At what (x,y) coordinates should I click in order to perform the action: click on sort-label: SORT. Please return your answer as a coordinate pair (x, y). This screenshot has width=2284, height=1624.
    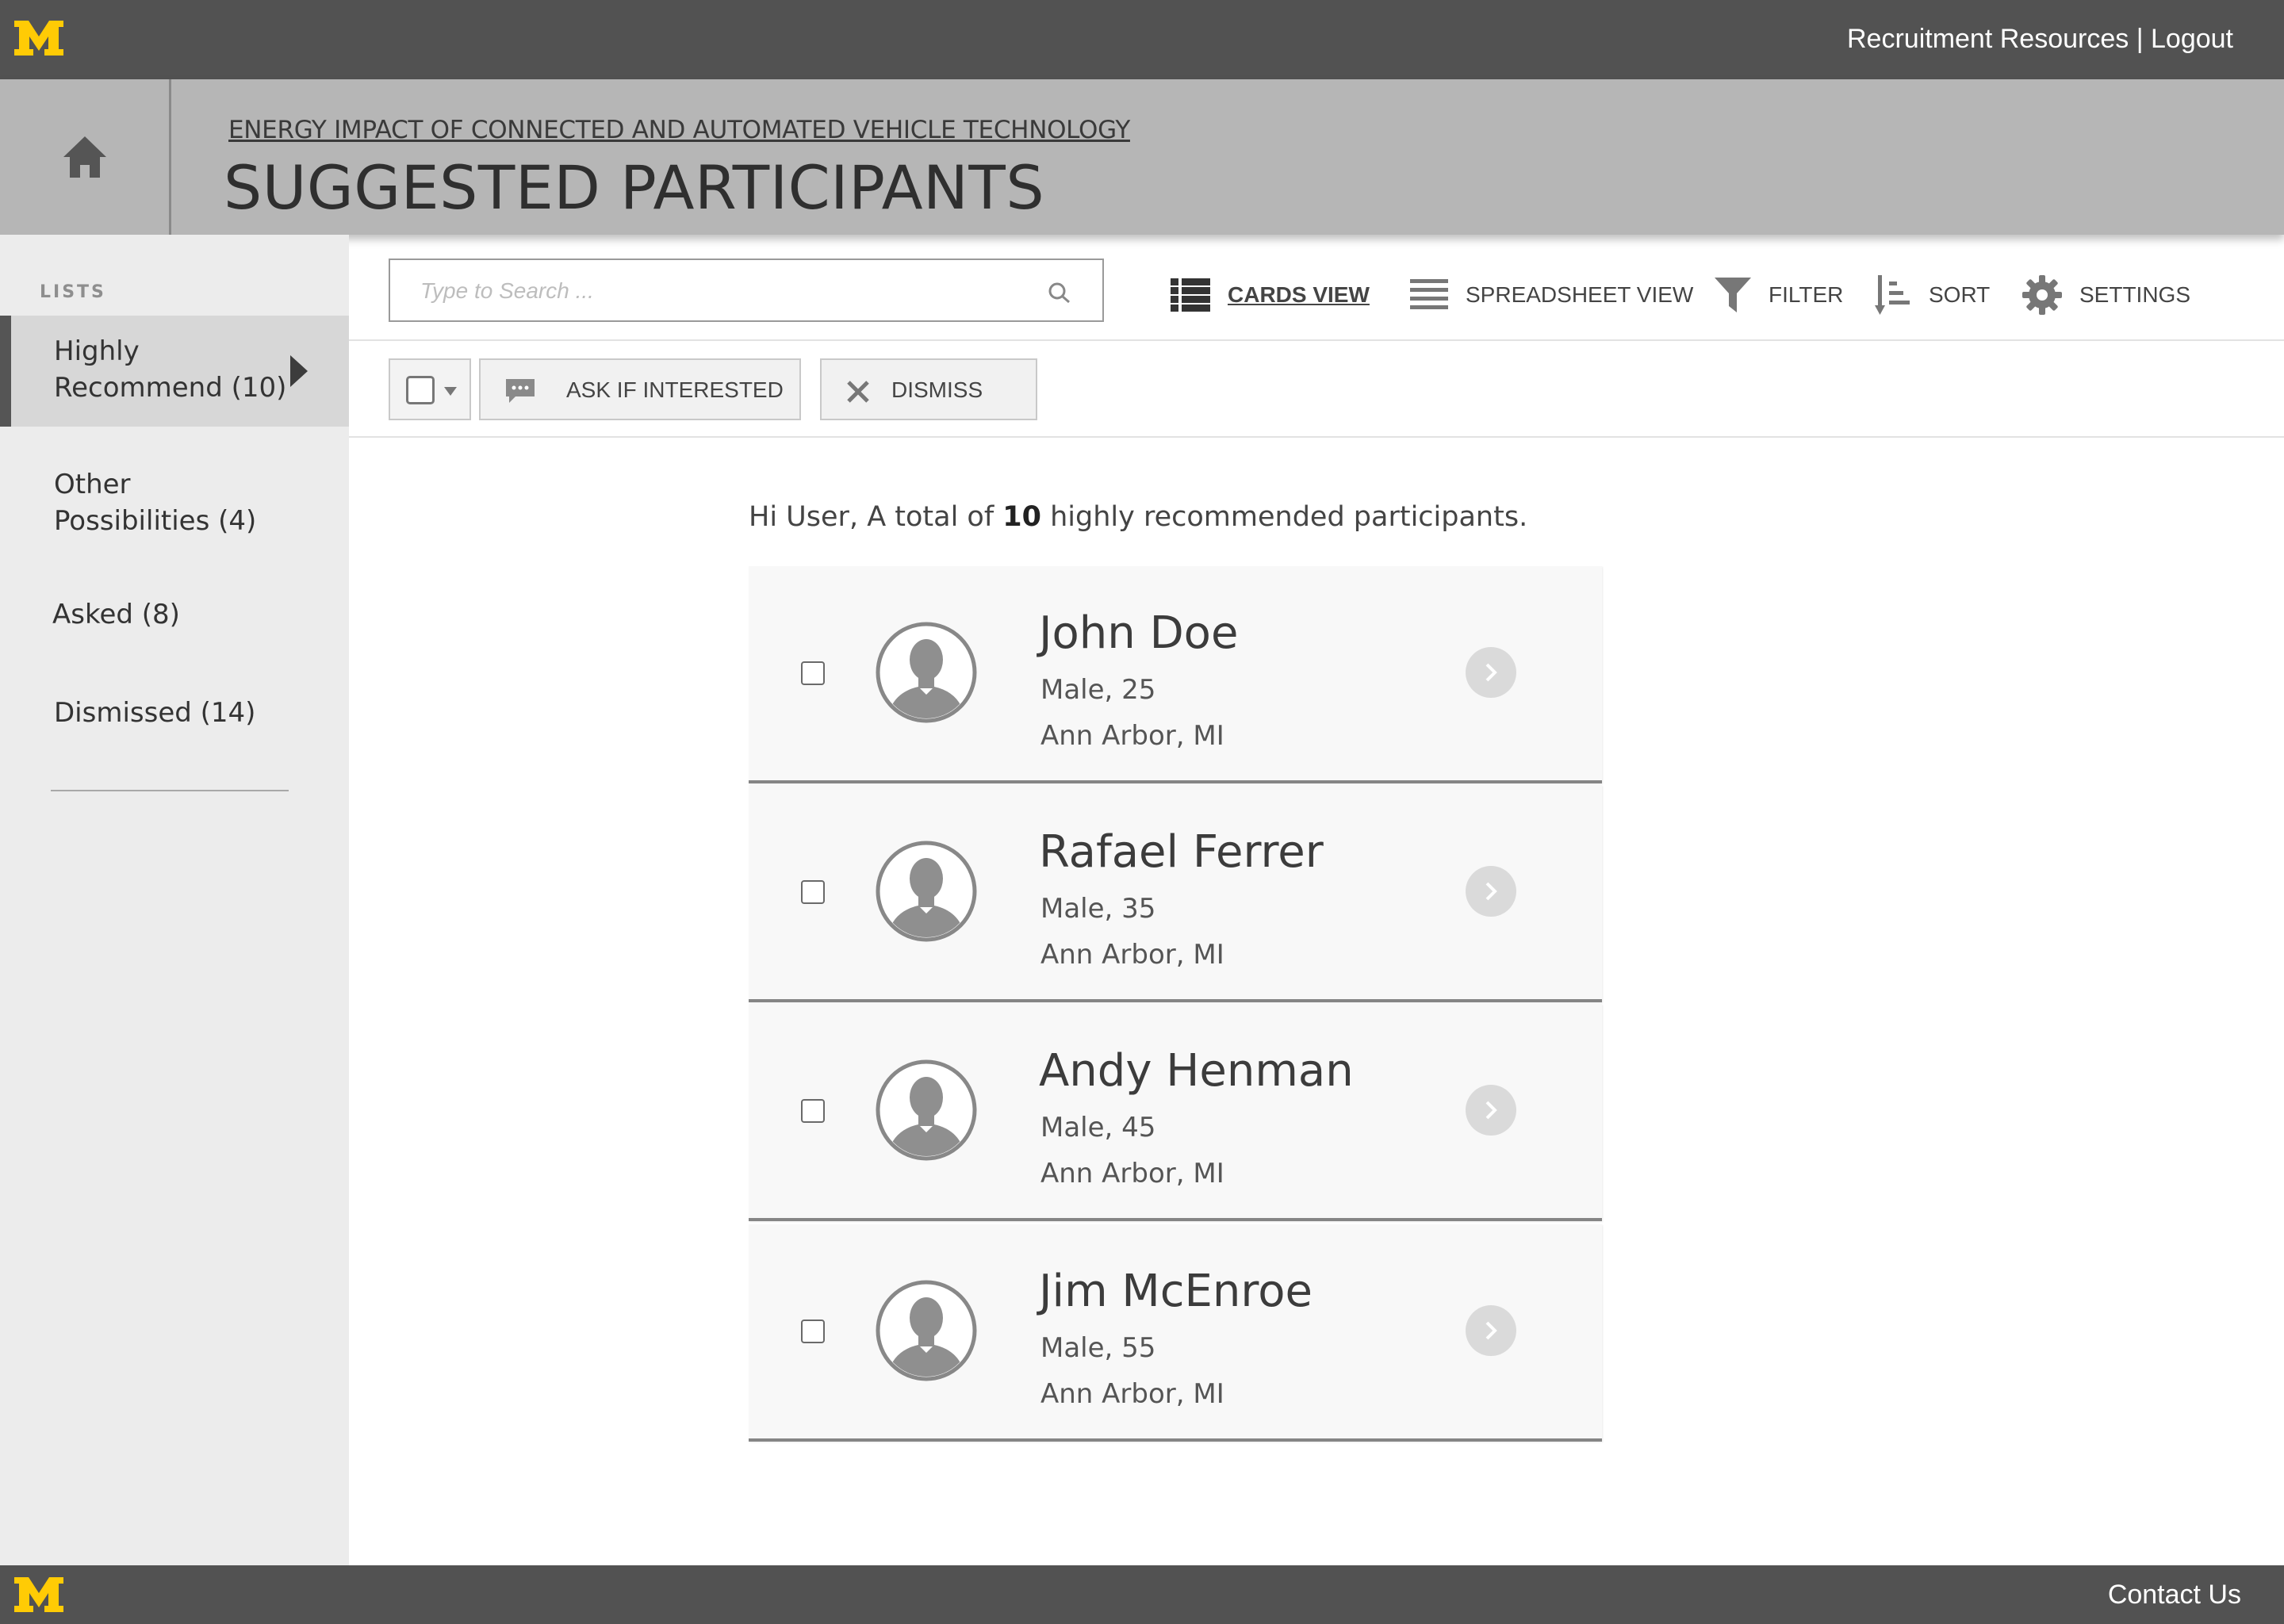
    Looking at the image, I should click on (1960, 294).